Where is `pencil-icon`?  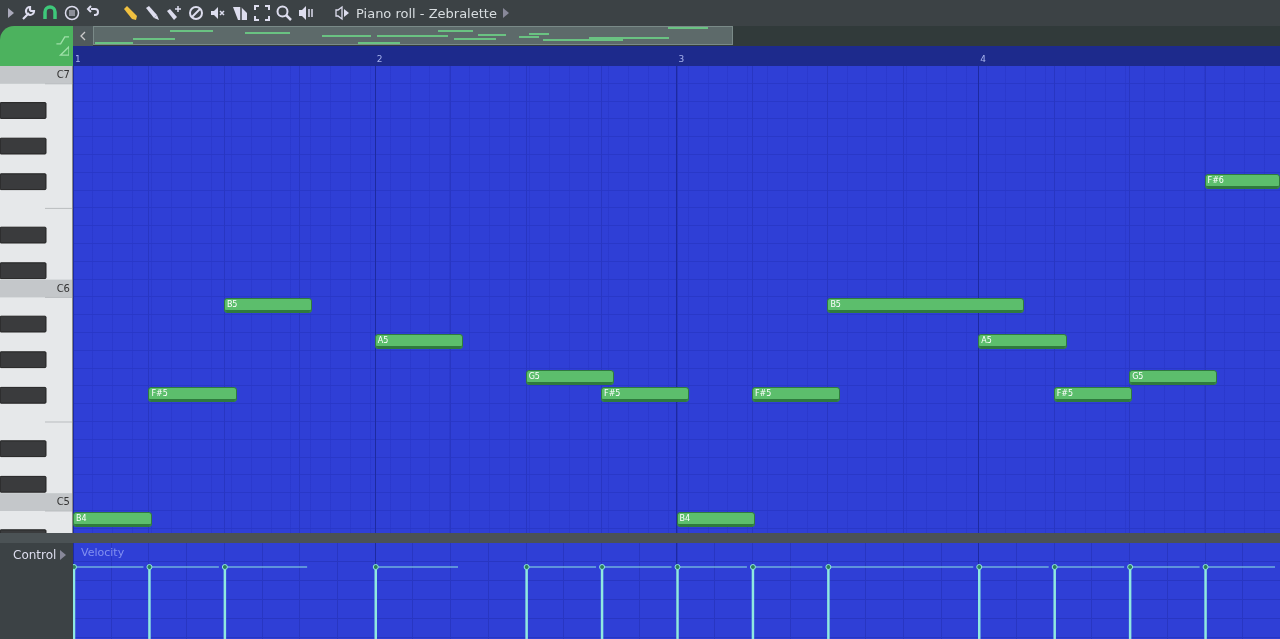 pencil-icon is located at coordinates (130, 13).